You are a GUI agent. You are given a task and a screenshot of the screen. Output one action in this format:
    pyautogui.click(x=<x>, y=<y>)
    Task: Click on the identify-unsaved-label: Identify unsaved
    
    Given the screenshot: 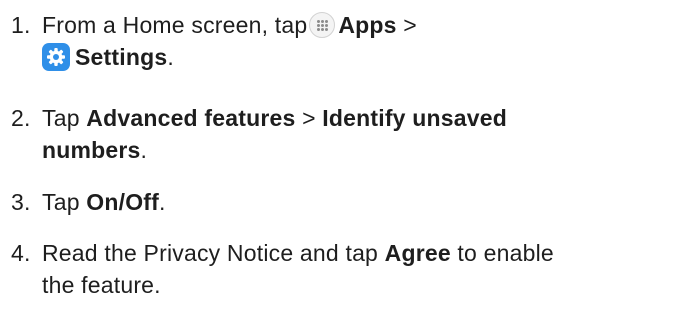 What is the action you would take?
    pyautogui.click(x=414, y=118)
    